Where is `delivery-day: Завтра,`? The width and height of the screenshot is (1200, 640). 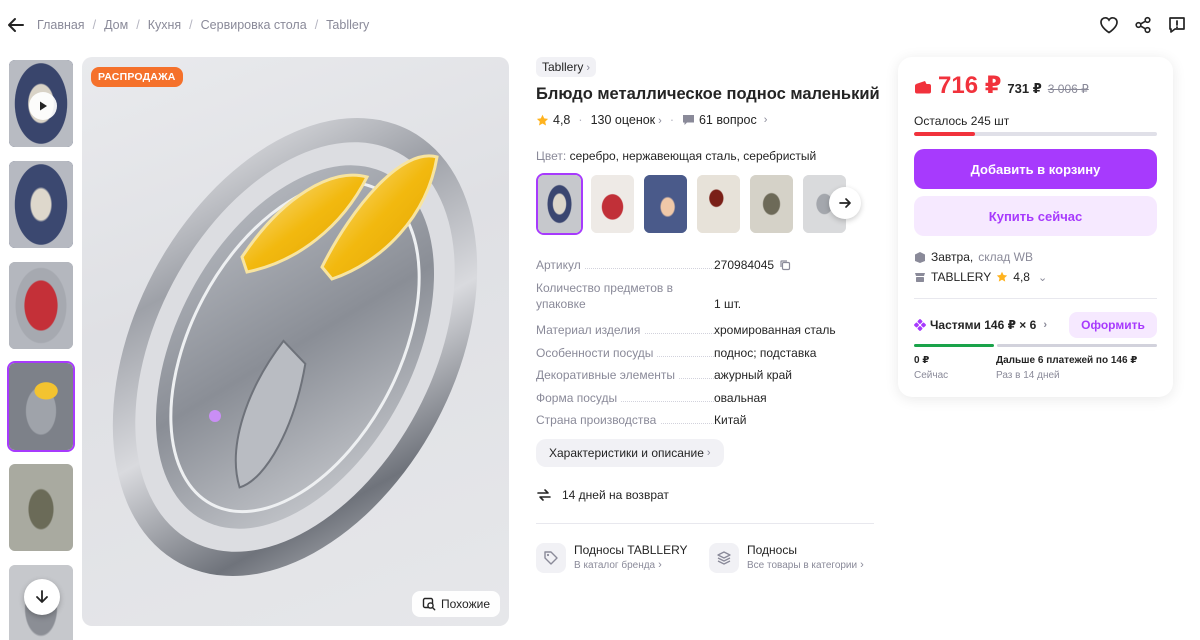 delivery-day: Завтра, is located at coordinates (952, 257).